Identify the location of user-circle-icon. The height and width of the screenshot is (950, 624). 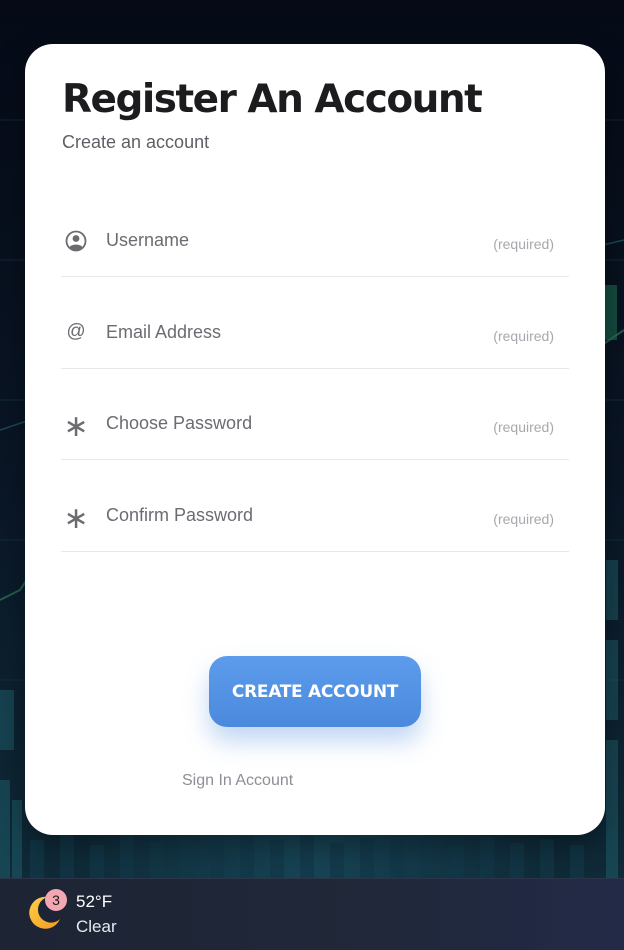
(76, 241).